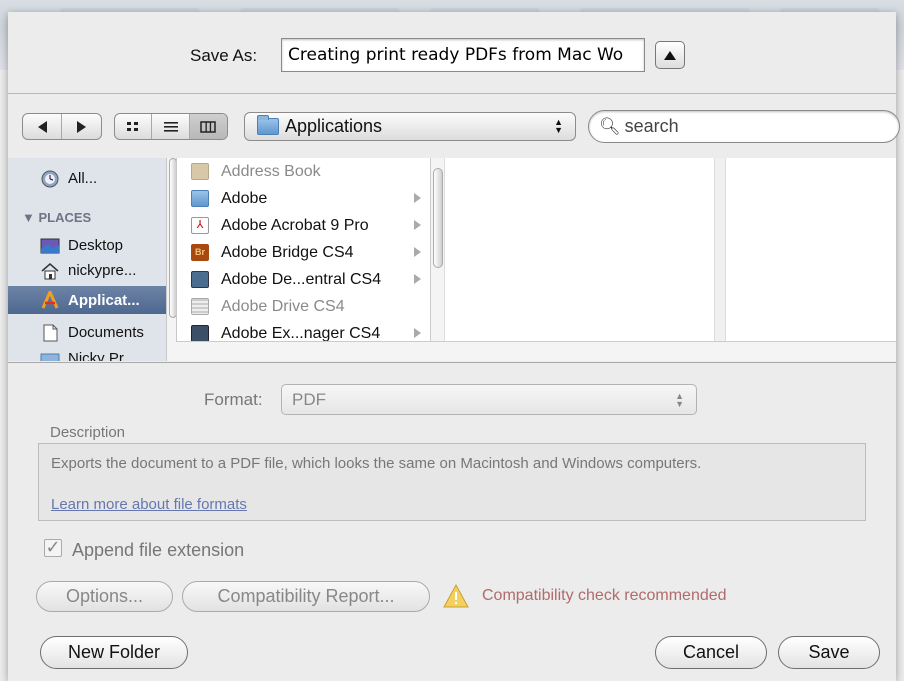 This screenshot has height=681, width=904. Describe the element at coordinates (50, 300) in the screenshot. I see `applications-icon` at that location.